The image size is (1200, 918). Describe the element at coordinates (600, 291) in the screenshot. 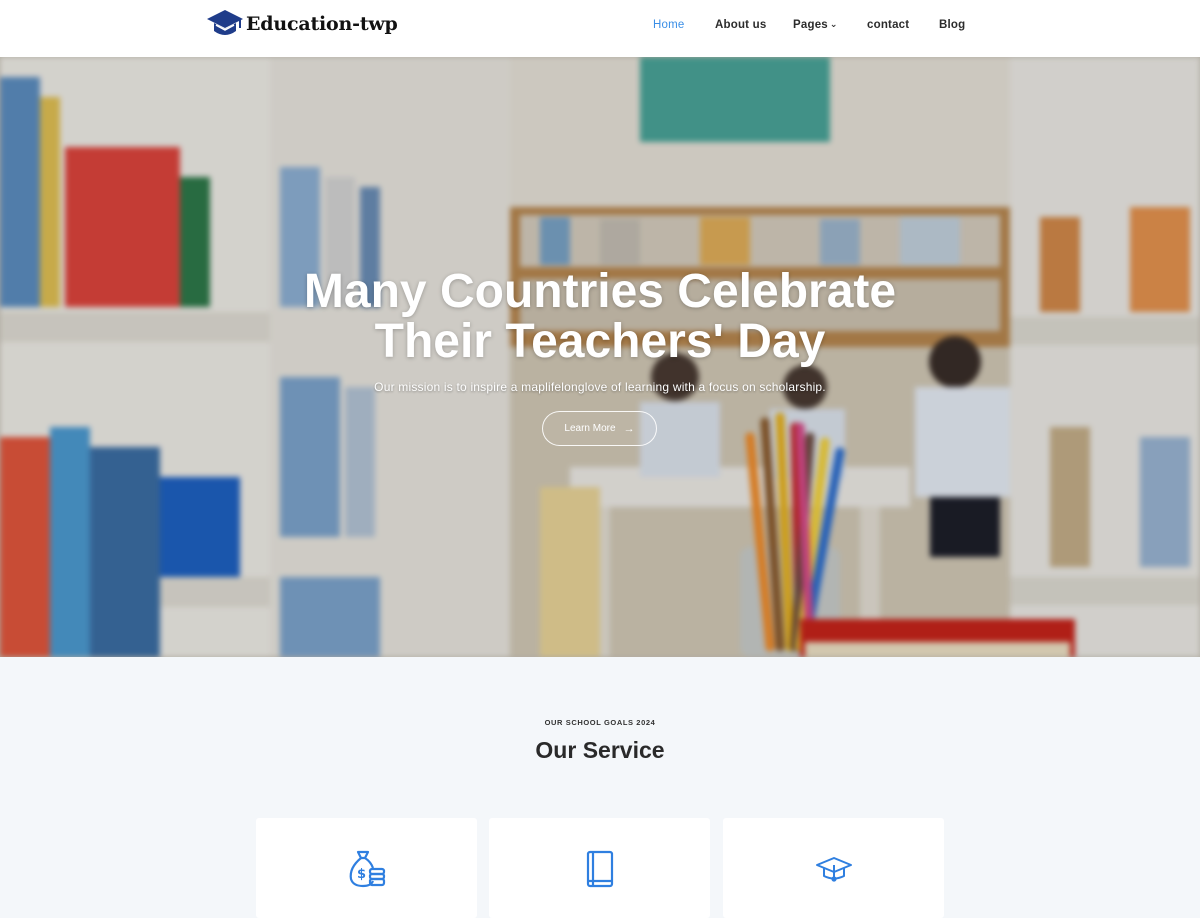

I see `hero-title-line1: Many Countries Celebrate` at that location.